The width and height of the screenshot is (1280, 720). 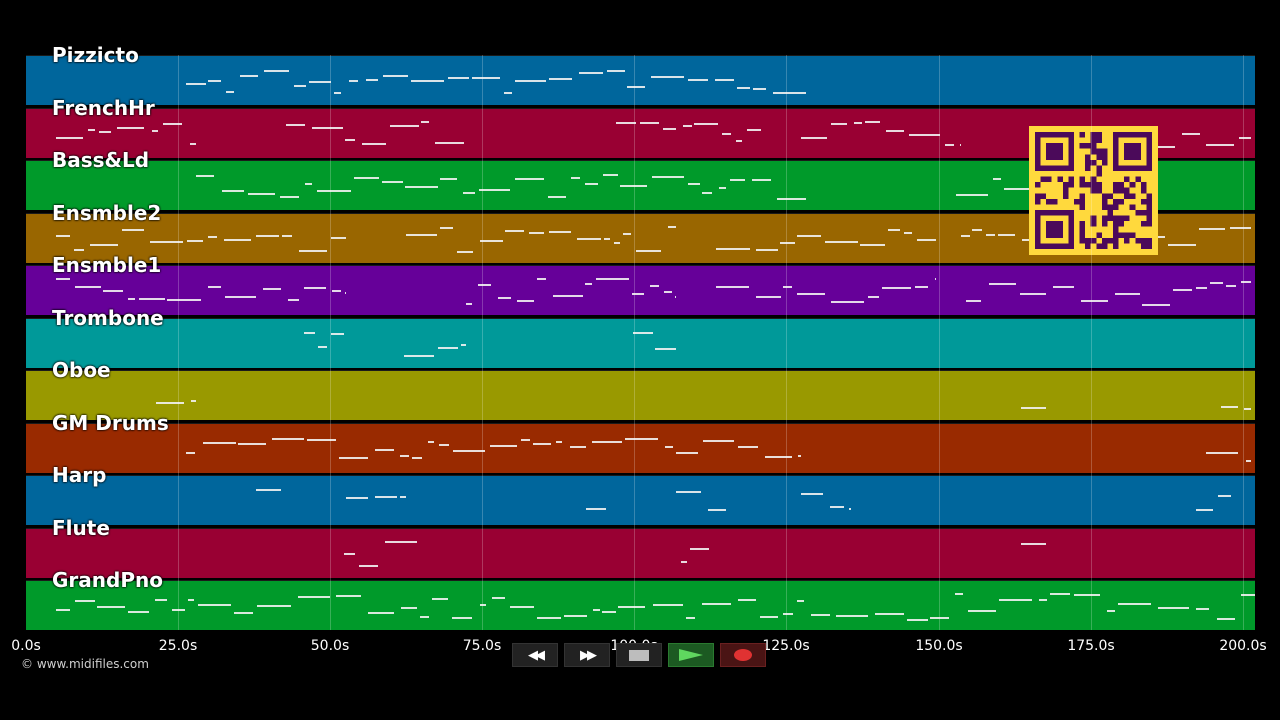 I want to click on tick-175: 175.0s, so click(x=1091, y=646).